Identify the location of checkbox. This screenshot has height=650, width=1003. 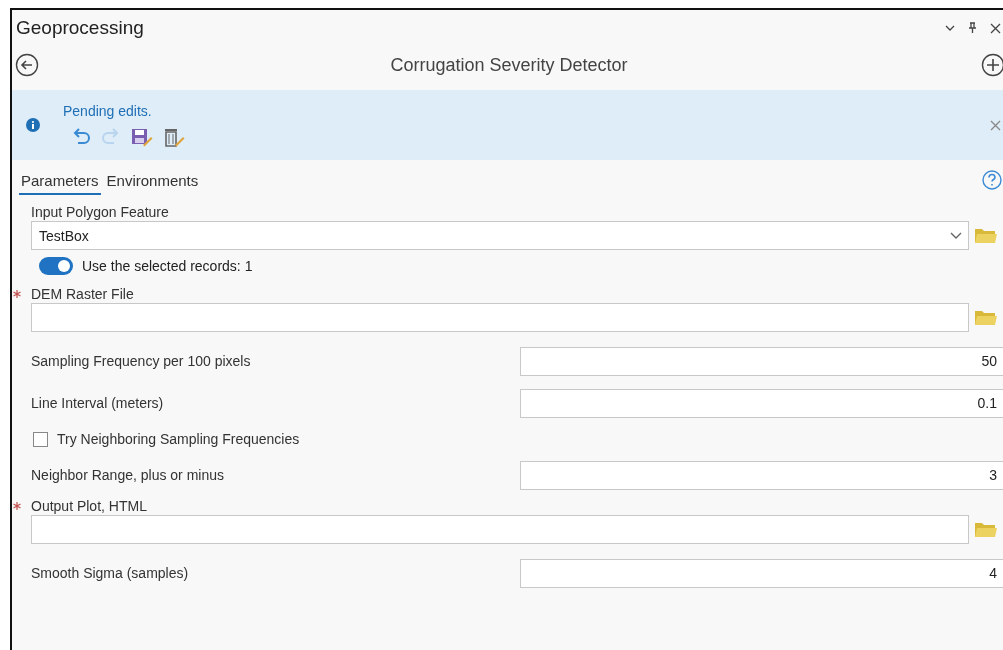
(40, 439).